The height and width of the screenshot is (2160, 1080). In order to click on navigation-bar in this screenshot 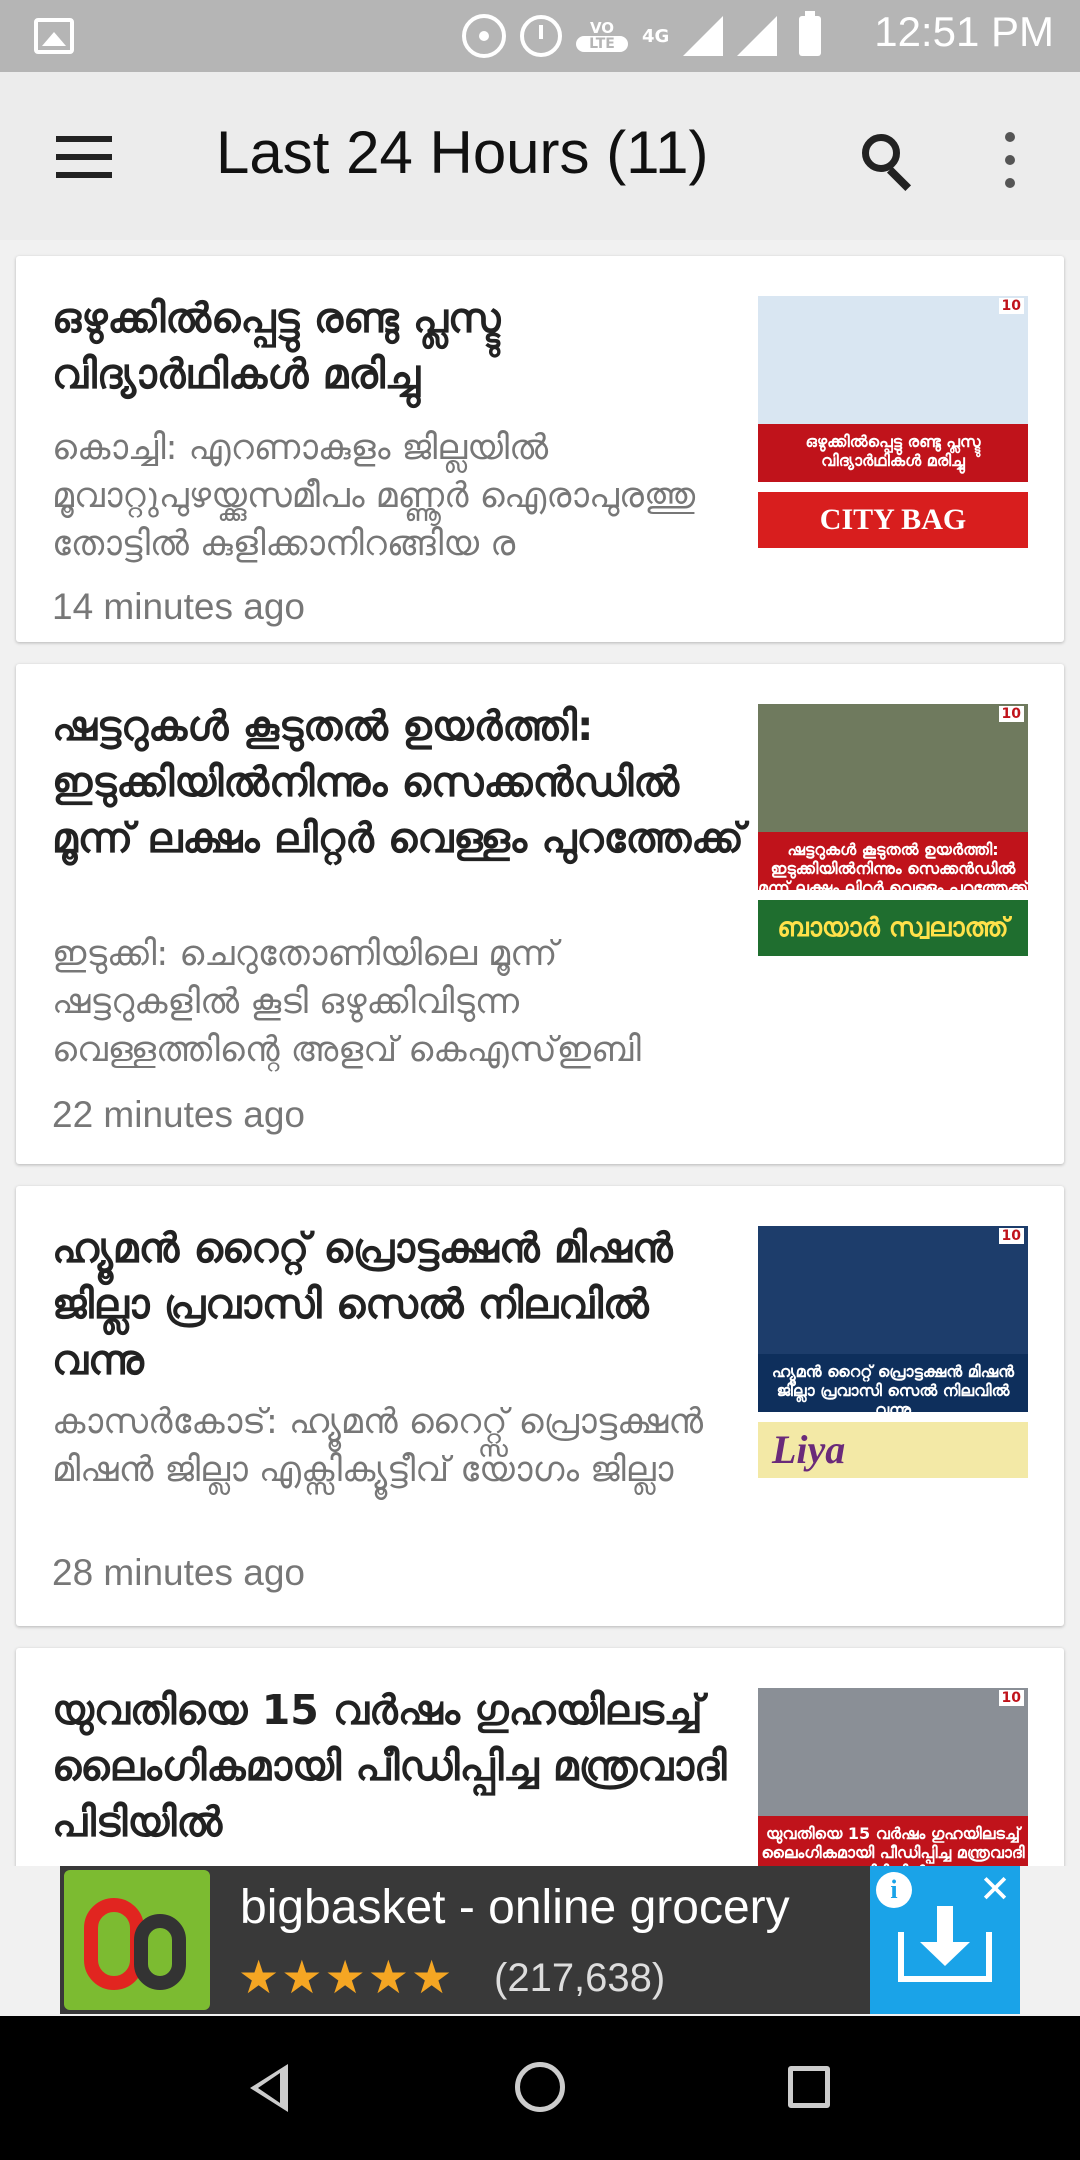, I will do `click(540, 2088)`.